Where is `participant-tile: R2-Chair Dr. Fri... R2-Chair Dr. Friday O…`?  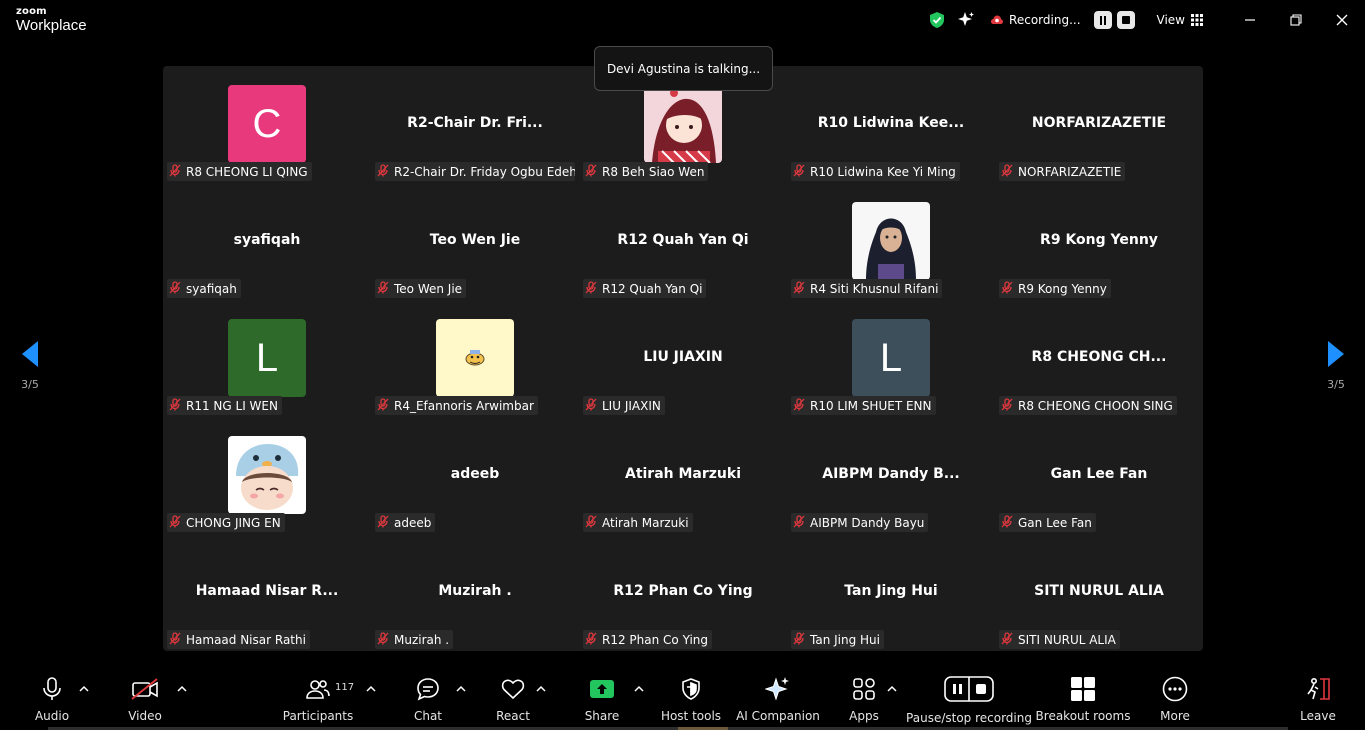 participant-tile: R2-Chair Dr. Fri... R2-Chair Dr. Friday O… is located at coordinates (475, 124).